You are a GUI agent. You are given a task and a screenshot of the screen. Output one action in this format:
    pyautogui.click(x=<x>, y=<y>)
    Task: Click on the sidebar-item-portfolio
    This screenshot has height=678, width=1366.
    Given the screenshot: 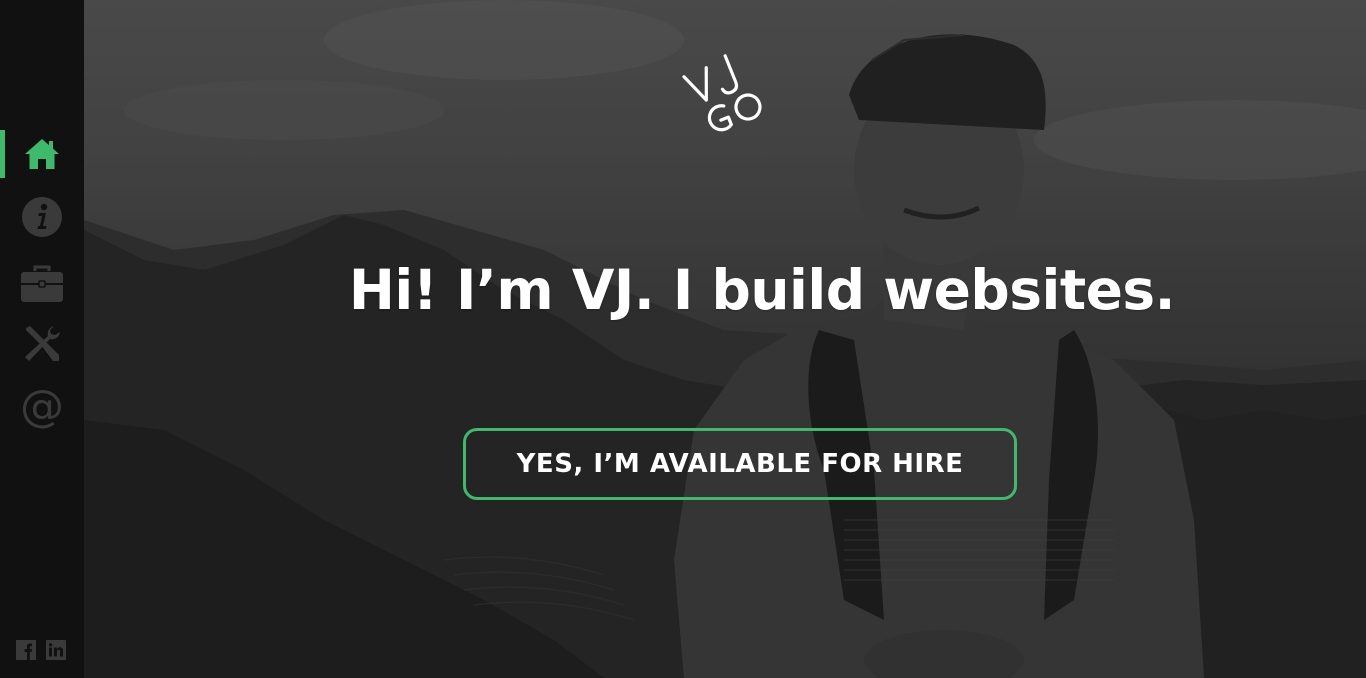 What is the action you would take?
    pyautogui.click(x=42, y=284)
    